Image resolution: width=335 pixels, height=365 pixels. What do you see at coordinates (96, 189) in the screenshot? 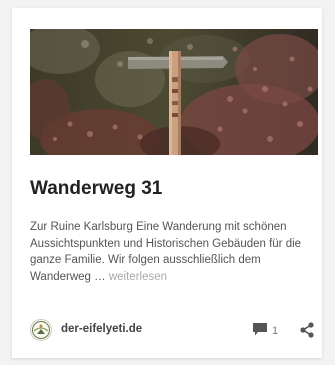
I see `post-title: Wanderweg 31` at bounding box center [96, 189].